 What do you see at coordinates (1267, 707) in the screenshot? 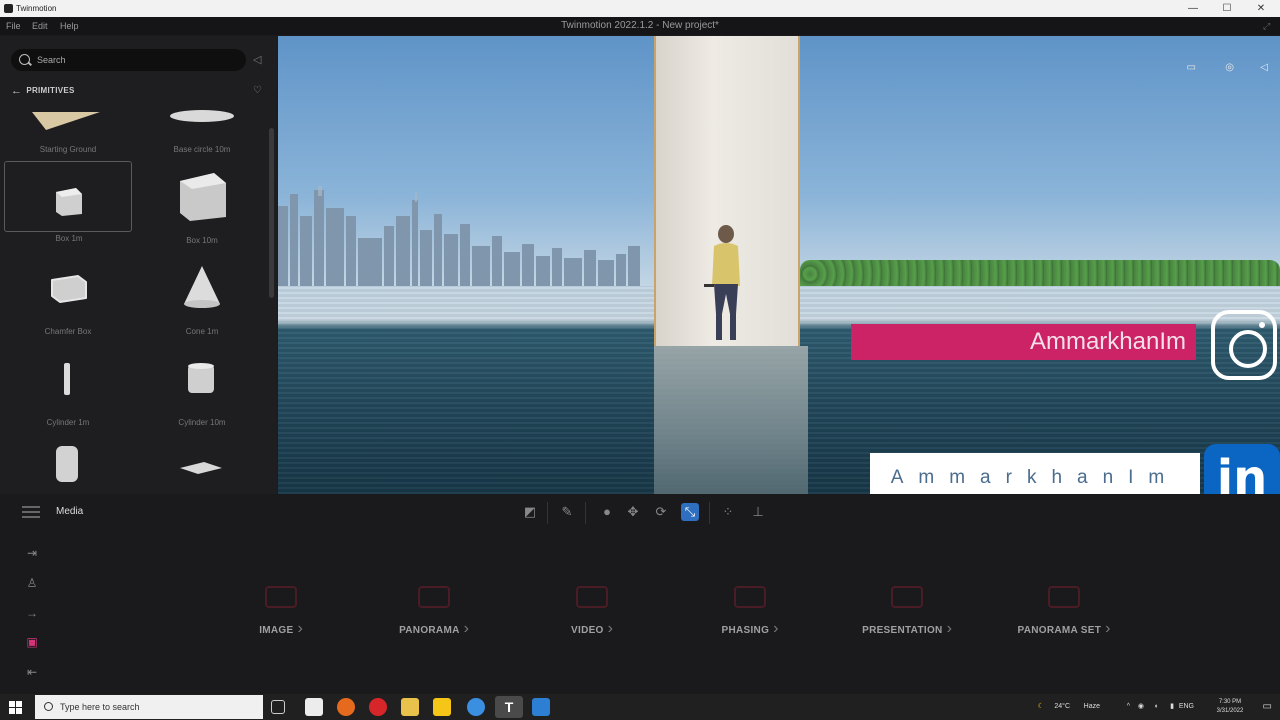
I see `notification-icon: ▭` at bounding box center [1267, 707].